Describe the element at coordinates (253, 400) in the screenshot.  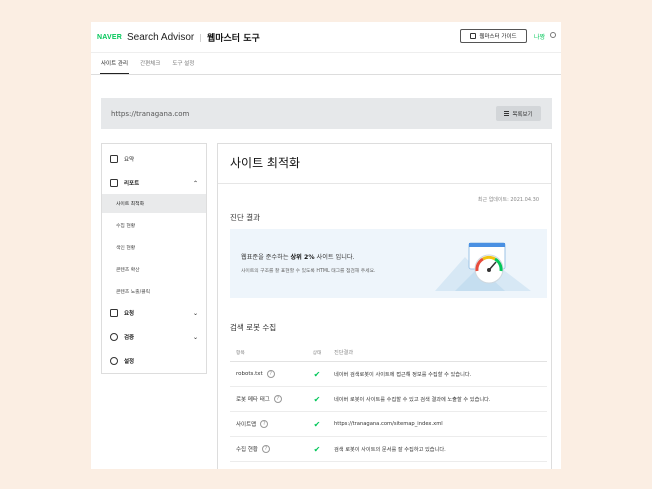
I see `item-label: 로봇 메타 태그` at that location.